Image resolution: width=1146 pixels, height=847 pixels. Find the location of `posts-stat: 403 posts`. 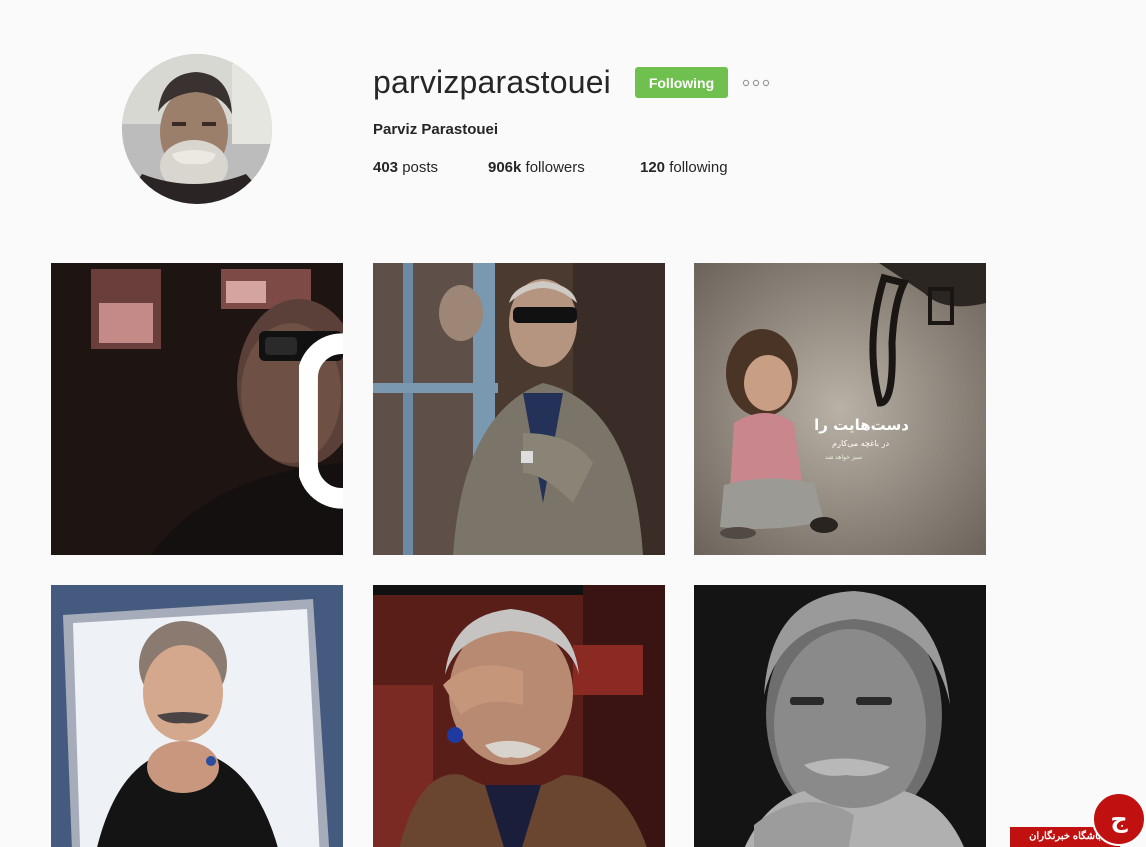

posts-stat: 403 posts is located at coordinates (405, 168).